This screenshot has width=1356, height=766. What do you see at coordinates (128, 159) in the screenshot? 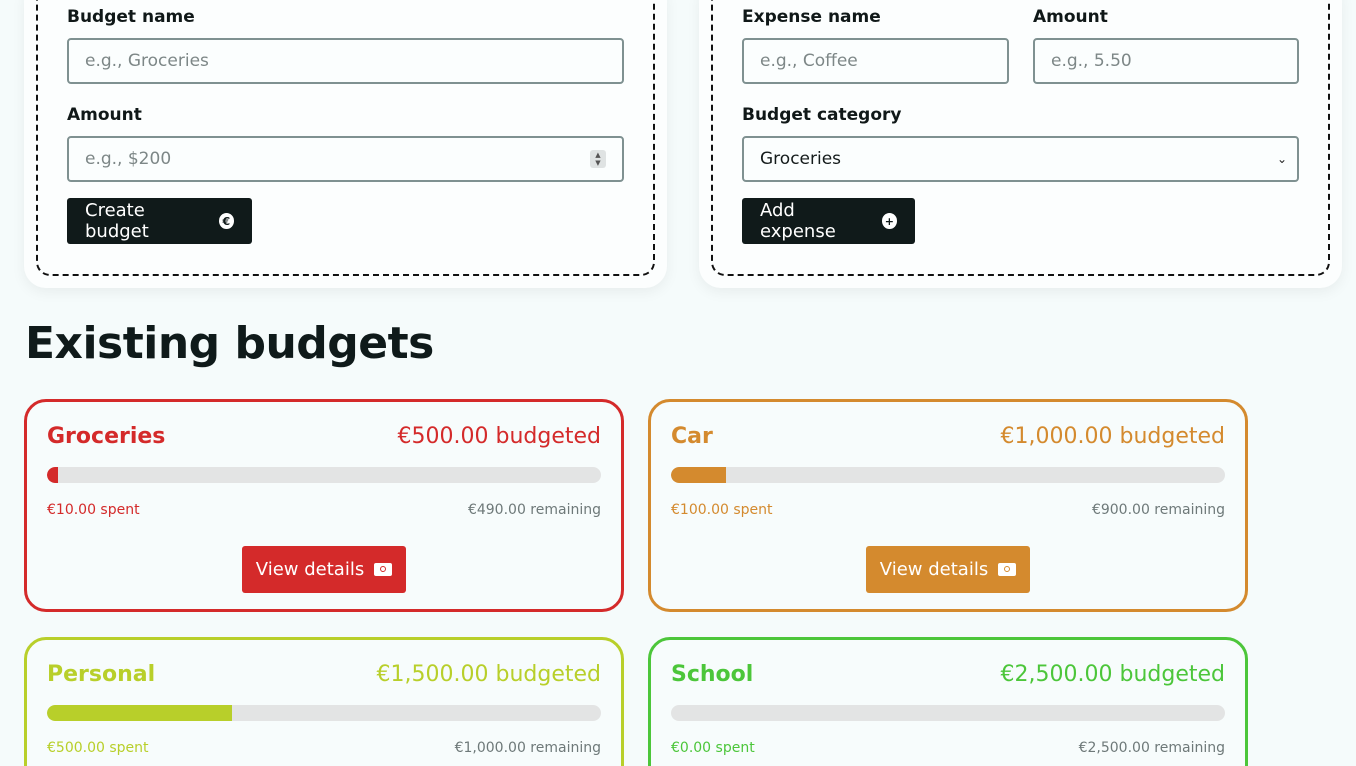
I see `budget-amount-placeholder: e.g., $200` at bounding box center [128, 159].